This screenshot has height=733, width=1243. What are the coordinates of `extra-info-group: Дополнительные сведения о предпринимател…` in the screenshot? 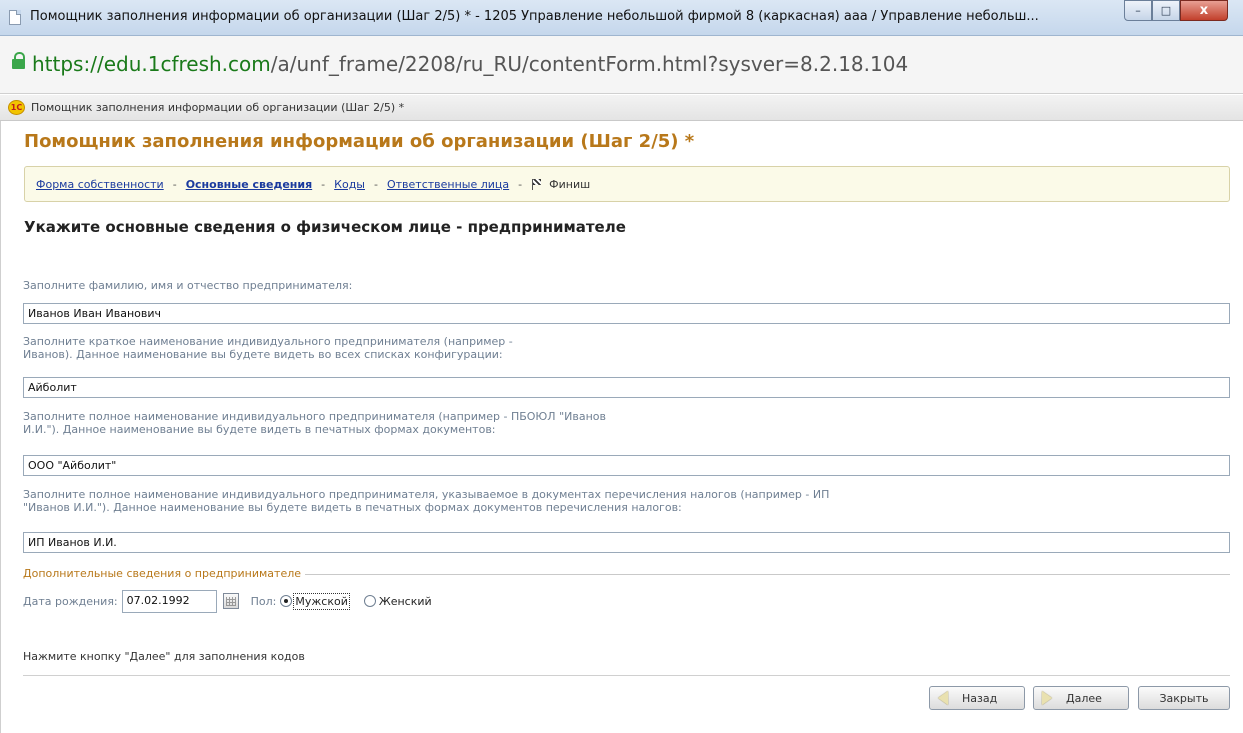 It's located at (626, 573).